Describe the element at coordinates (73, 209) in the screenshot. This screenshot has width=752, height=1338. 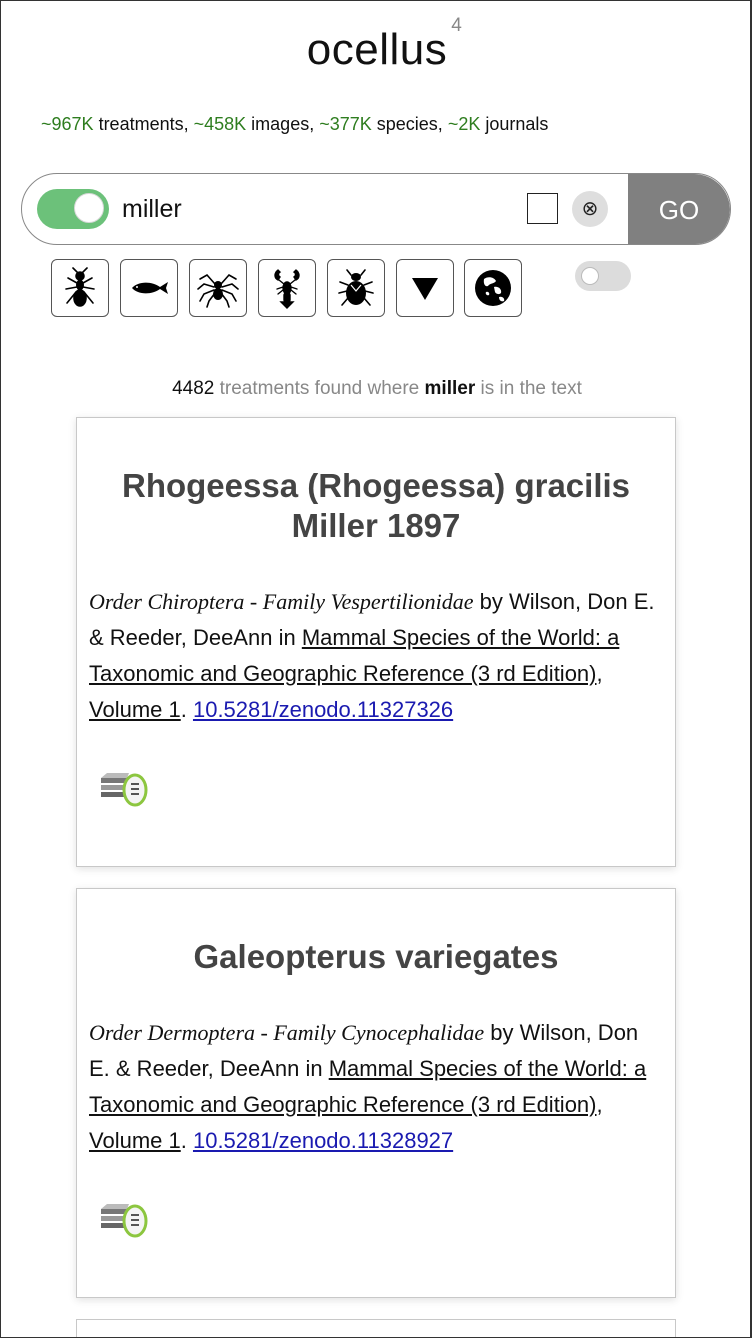
I see `search-mode-toggle` at that location.